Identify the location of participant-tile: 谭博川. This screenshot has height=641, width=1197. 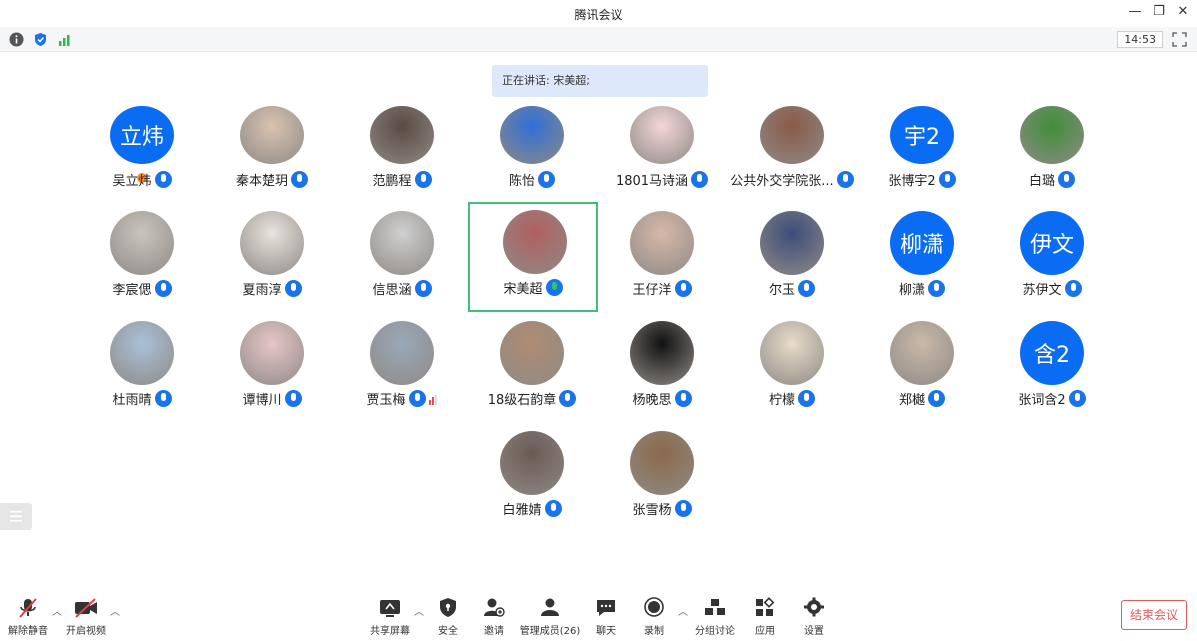
(272, 369).